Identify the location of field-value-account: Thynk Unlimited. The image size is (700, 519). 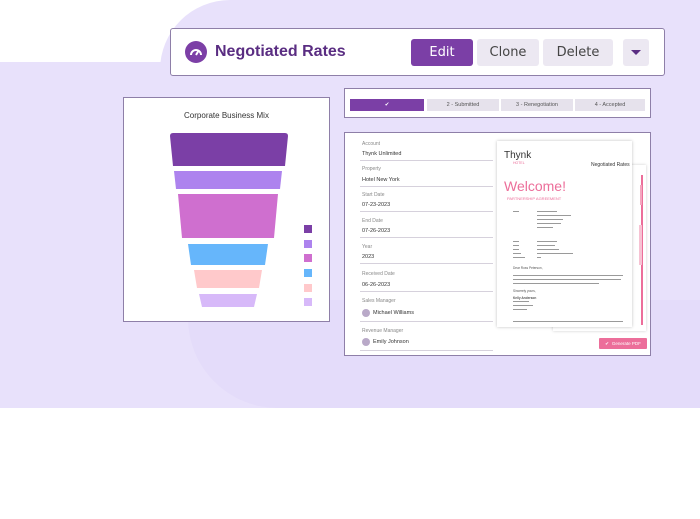
(381, 154).